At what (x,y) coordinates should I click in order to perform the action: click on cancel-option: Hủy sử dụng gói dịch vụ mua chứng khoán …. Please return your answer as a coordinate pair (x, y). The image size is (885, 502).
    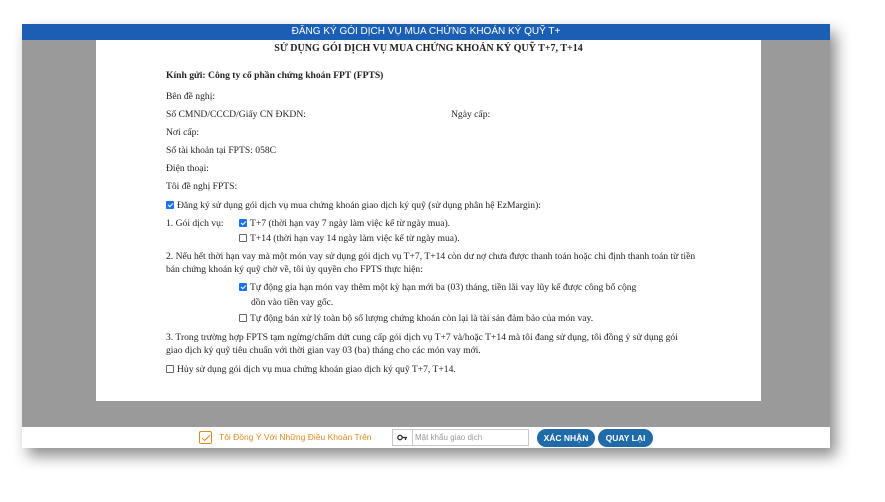
    Looking at the image, I should click on (311, 369).